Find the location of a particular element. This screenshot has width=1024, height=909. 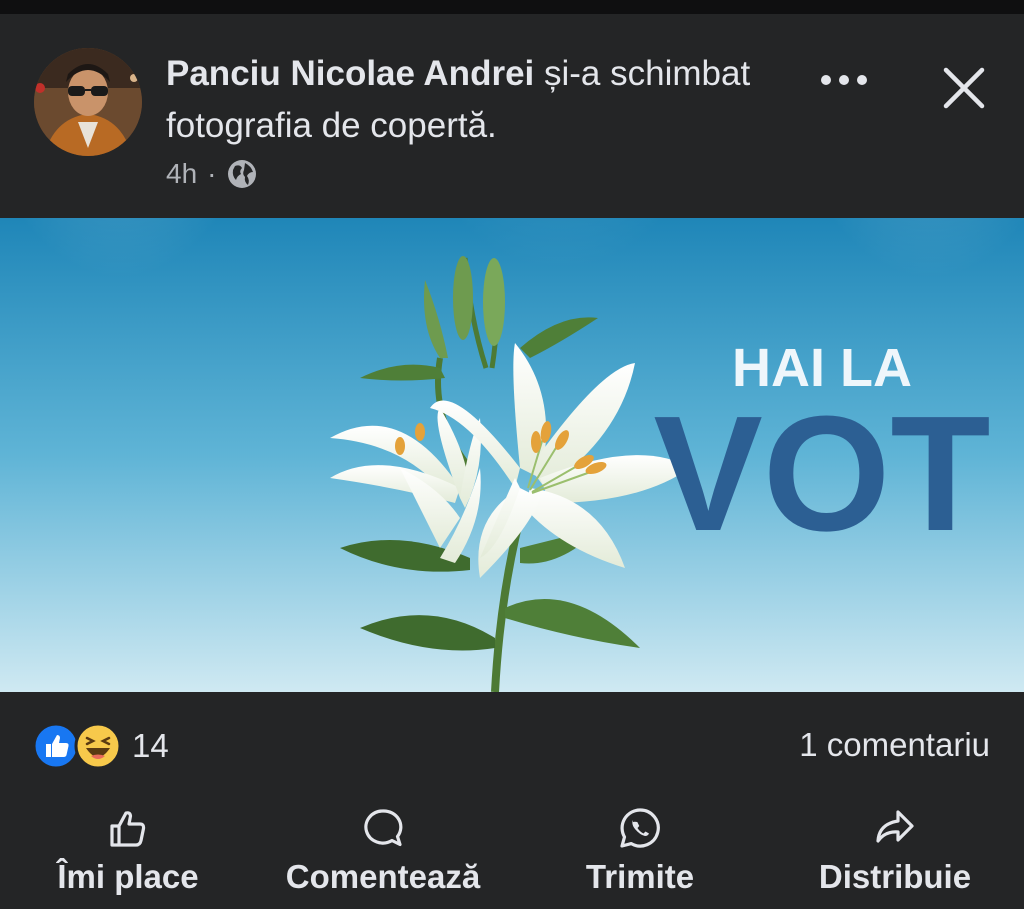

author-name: Panciu Nicolae Andrei is located at coordinates (350, 73).